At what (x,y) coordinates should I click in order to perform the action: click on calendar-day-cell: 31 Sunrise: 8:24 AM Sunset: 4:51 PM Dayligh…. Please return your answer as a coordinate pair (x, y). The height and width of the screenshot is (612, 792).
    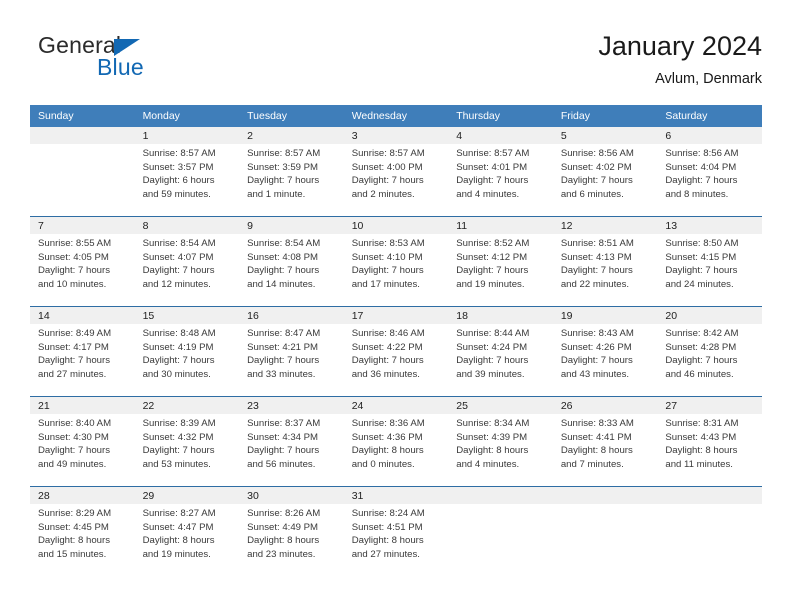
    Looking at the image, I should click on (396, 531).